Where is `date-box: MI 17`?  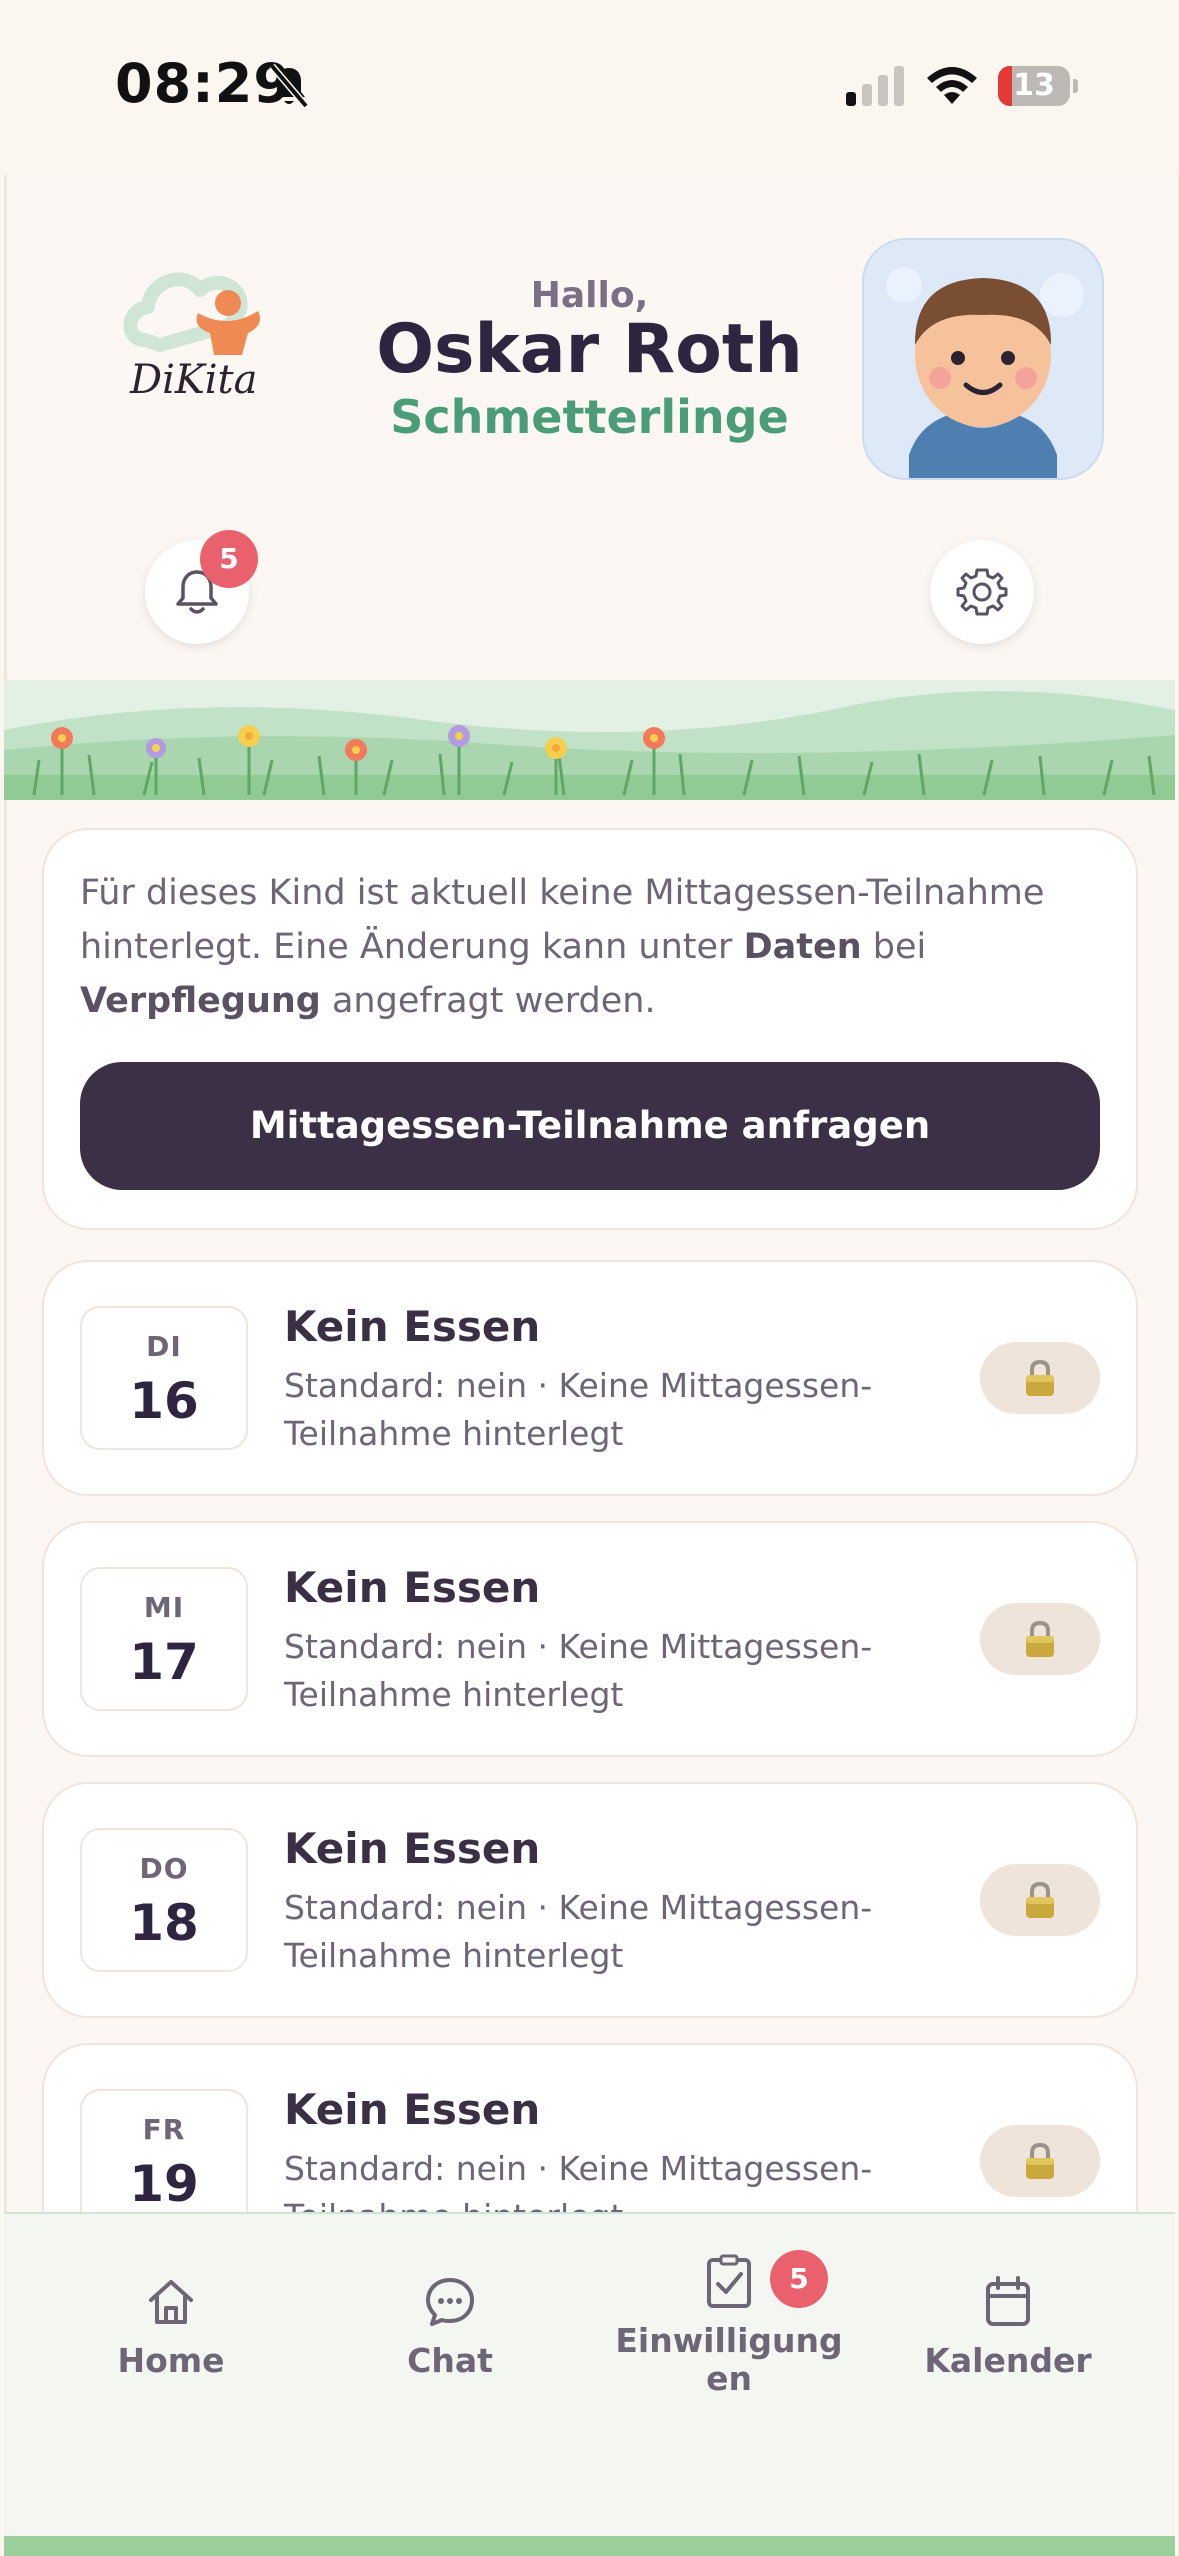
date-box: MI 17 is located at coordinates (164, 1639).